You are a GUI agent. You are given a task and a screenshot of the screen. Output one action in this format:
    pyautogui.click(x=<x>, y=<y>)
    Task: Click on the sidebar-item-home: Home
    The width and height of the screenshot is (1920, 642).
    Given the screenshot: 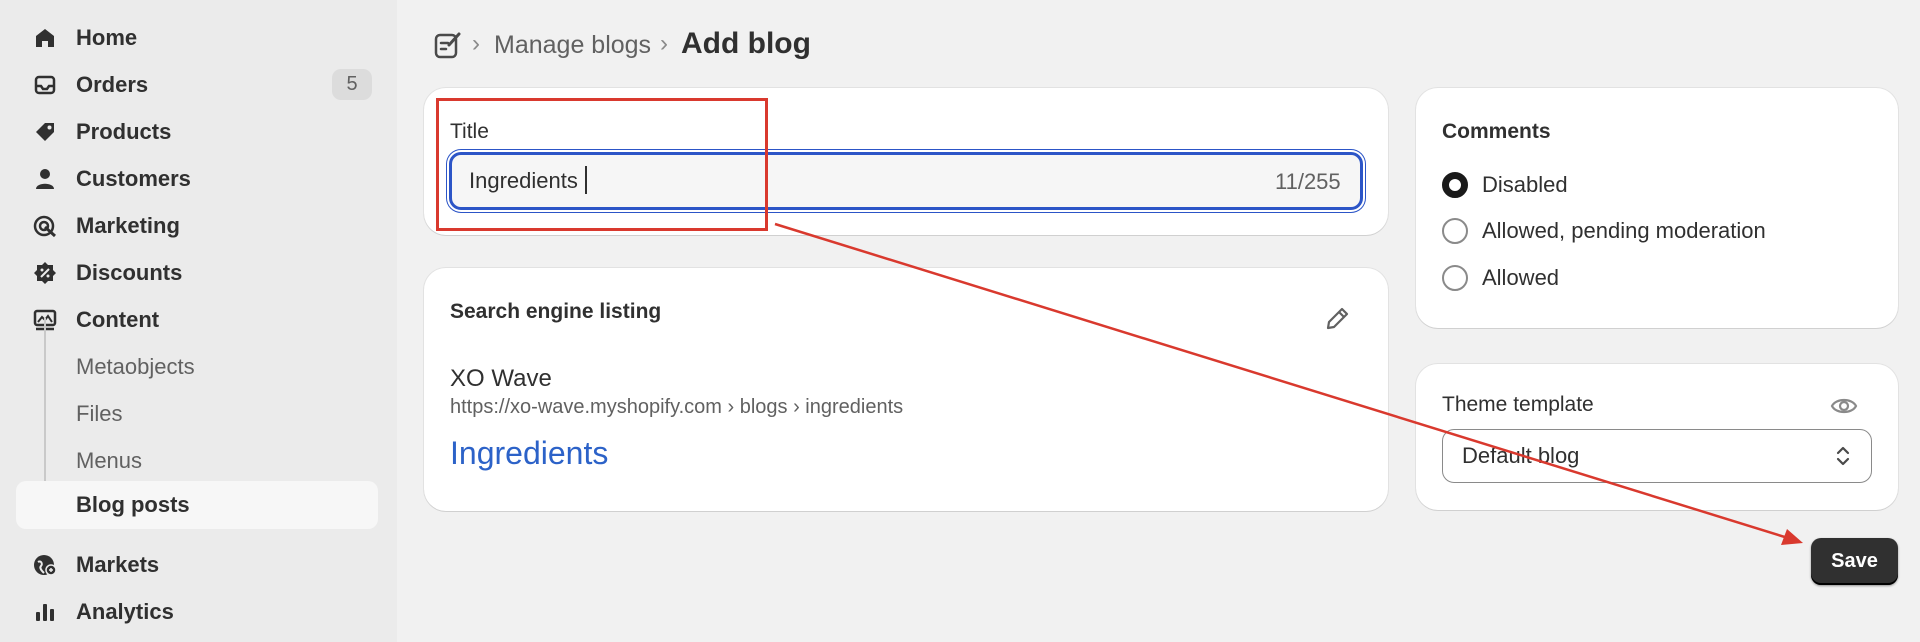 What is the action you would take?
    pyautogui.click(x=197, y=37)
    